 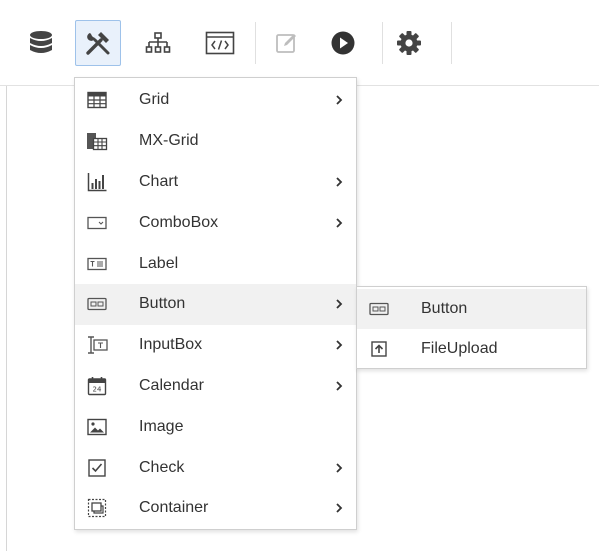 I want to click on menu-item-label: MX-Grid, so click(x=169, y=141).